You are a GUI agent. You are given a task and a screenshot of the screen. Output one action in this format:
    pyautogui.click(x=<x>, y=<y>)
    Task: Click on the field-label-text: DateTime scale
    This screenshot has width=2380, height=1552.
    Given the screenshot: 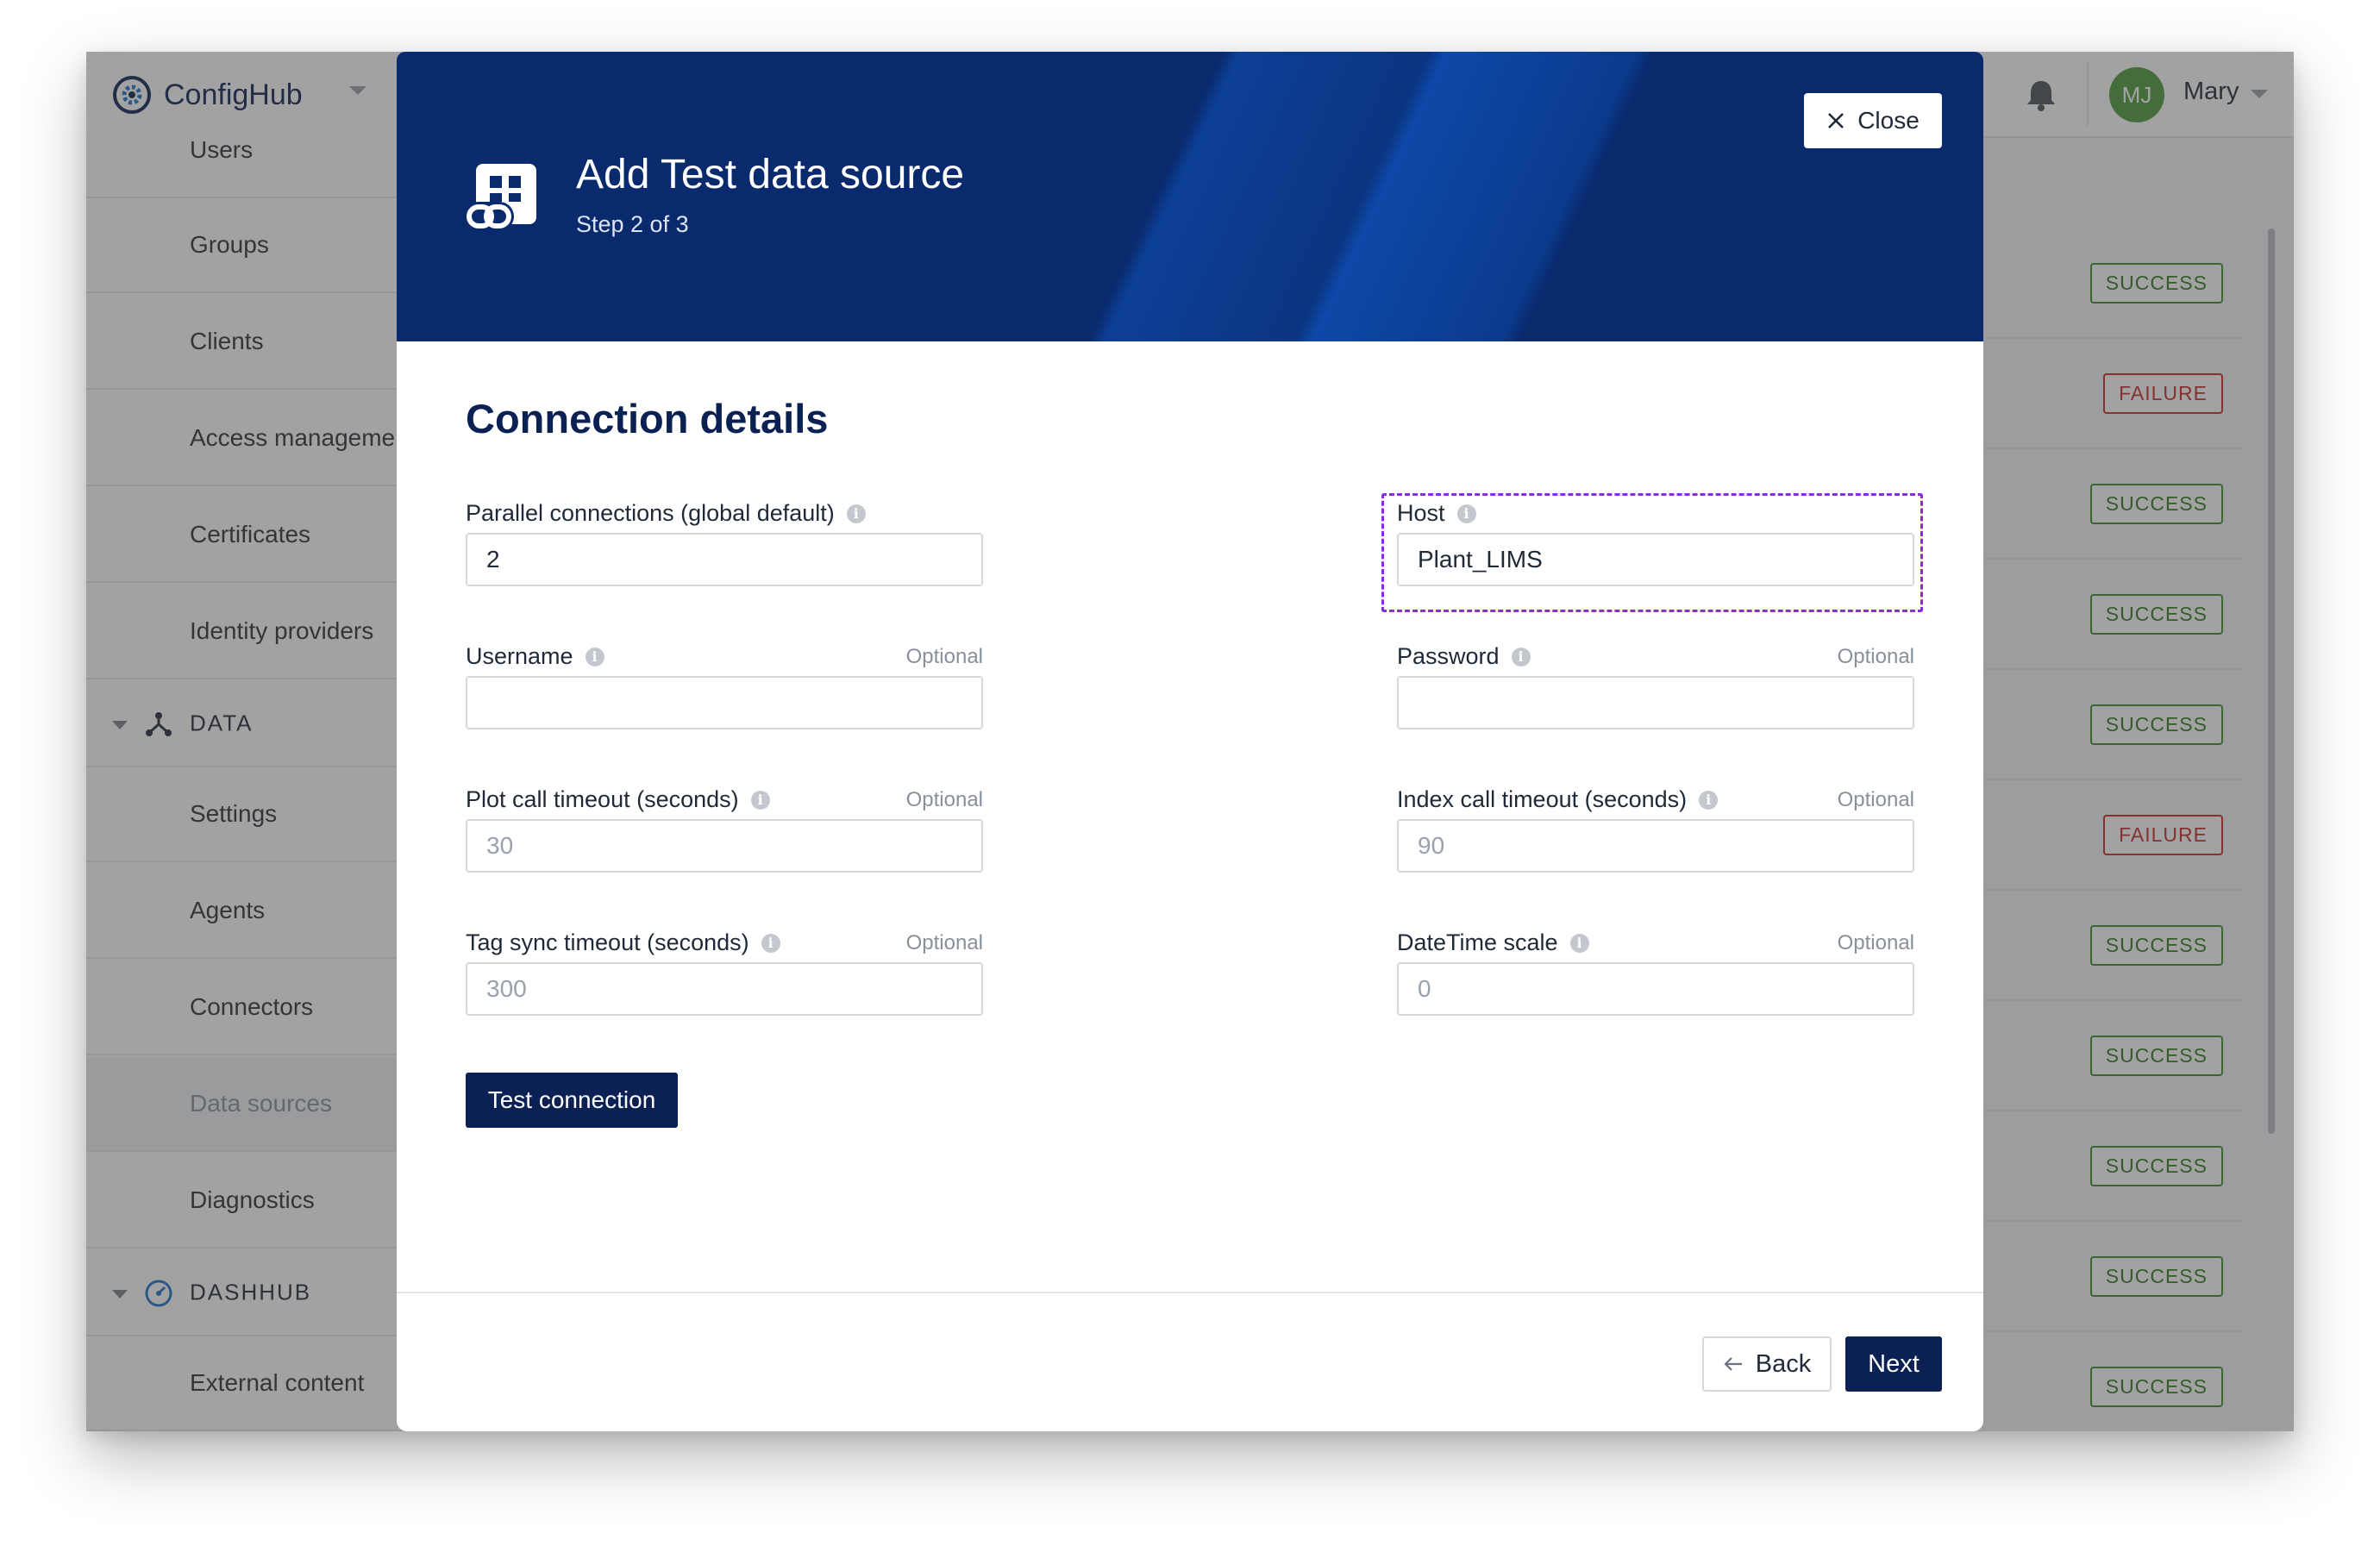 What is the action you would take?
    pyautogui.click(x=1478, y=942)
    